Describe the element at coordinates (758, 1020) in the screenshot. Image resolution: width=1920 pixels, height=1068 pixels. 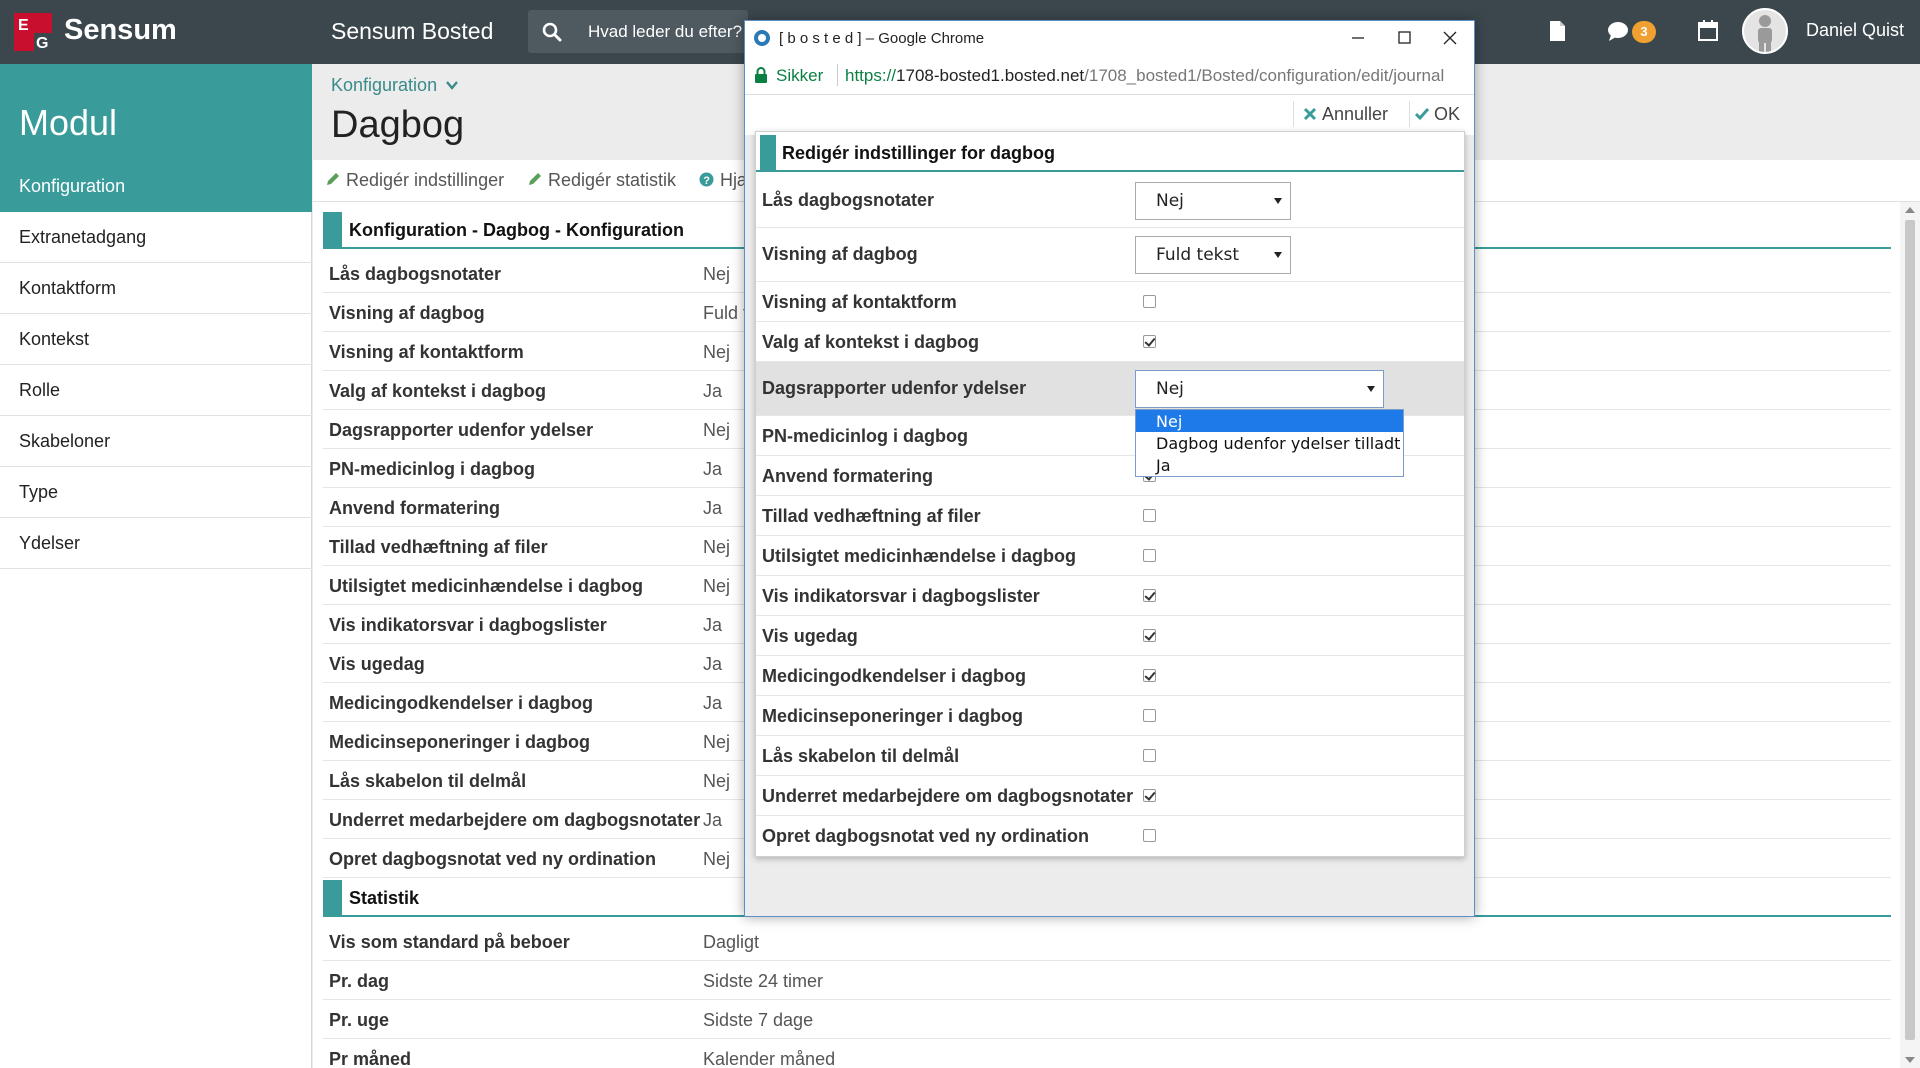
I see `stats-value: Sidste 7 dage` at that location.